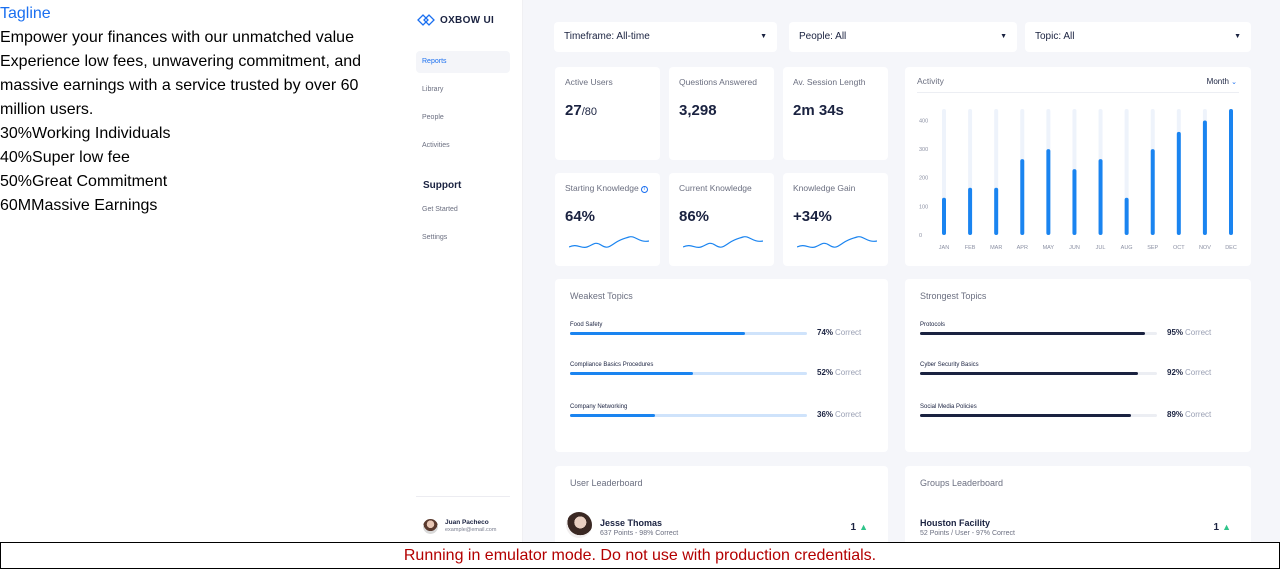 This screenshot has width=1280, height=569. Describe the element at coordinates (463, 496) in the screenshot. I see `sidebar-divider` at that location.